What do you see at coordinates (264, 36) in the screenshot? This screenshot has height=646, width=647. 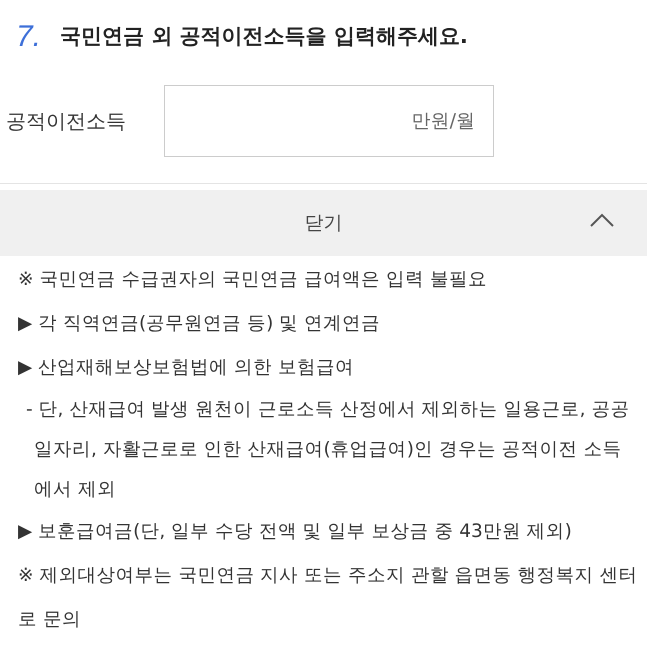 I see `question-title: 국민연금 외 공적이전소득을 입력해주세요.` at bounding box center [264, 36].